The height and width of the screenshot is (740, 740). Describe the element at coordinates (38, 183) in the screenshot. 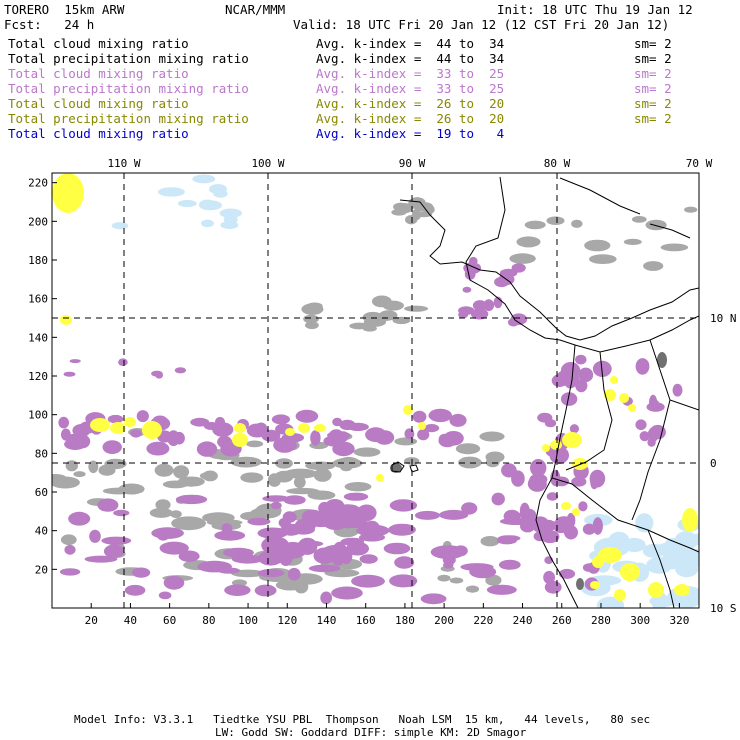

I see `y-tick-label: 220` at that location.